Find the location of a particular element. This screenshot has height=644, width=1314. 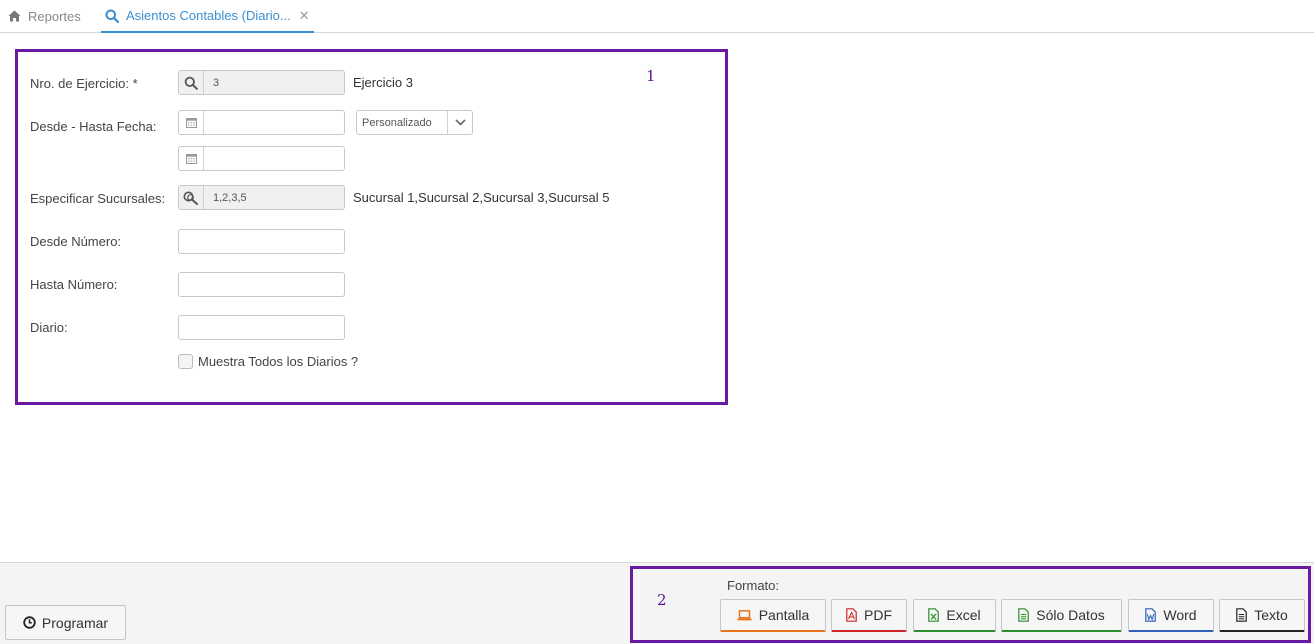

muestra-todos-row: Muestra Todos los Diarios ? is located at coordinates (268, 361).